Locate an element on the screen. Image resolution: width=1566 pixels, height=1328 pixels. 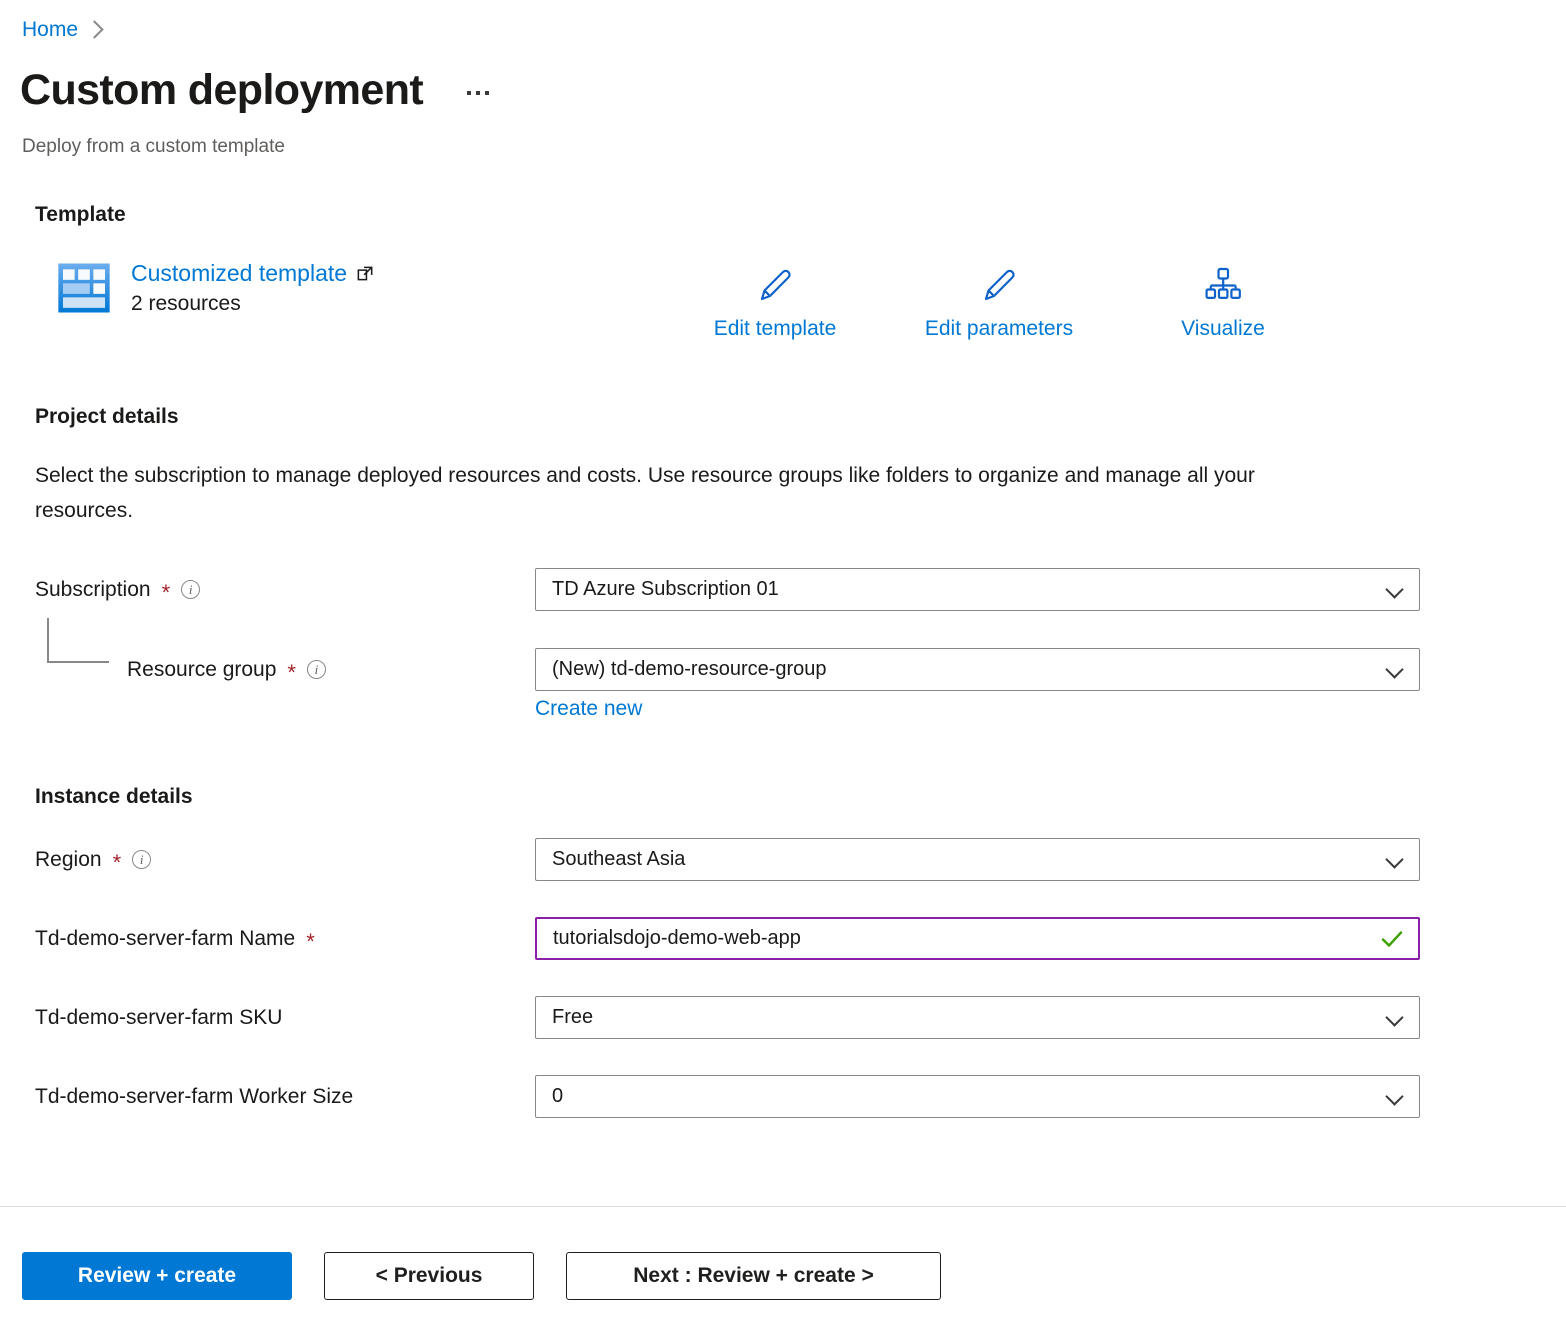
region-dropdown: Southeast Asia is located at coordinates (977, 859).